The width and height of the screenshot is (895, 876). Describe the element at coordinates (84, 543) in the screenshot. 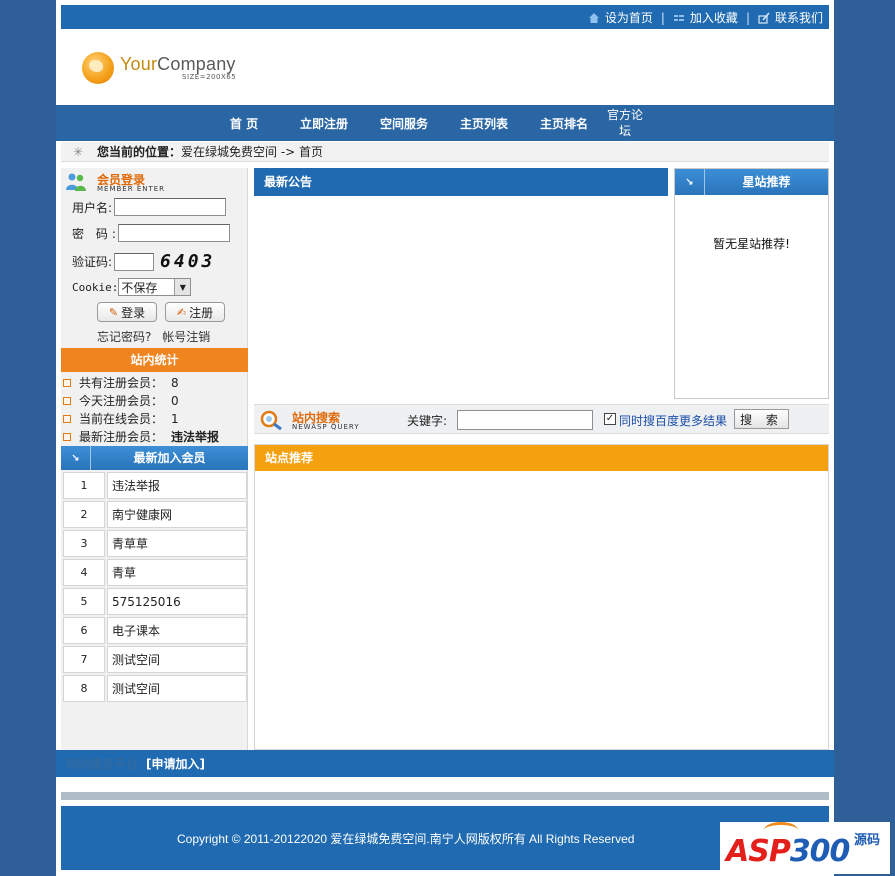

I see `list-item-number: 3` at that location.